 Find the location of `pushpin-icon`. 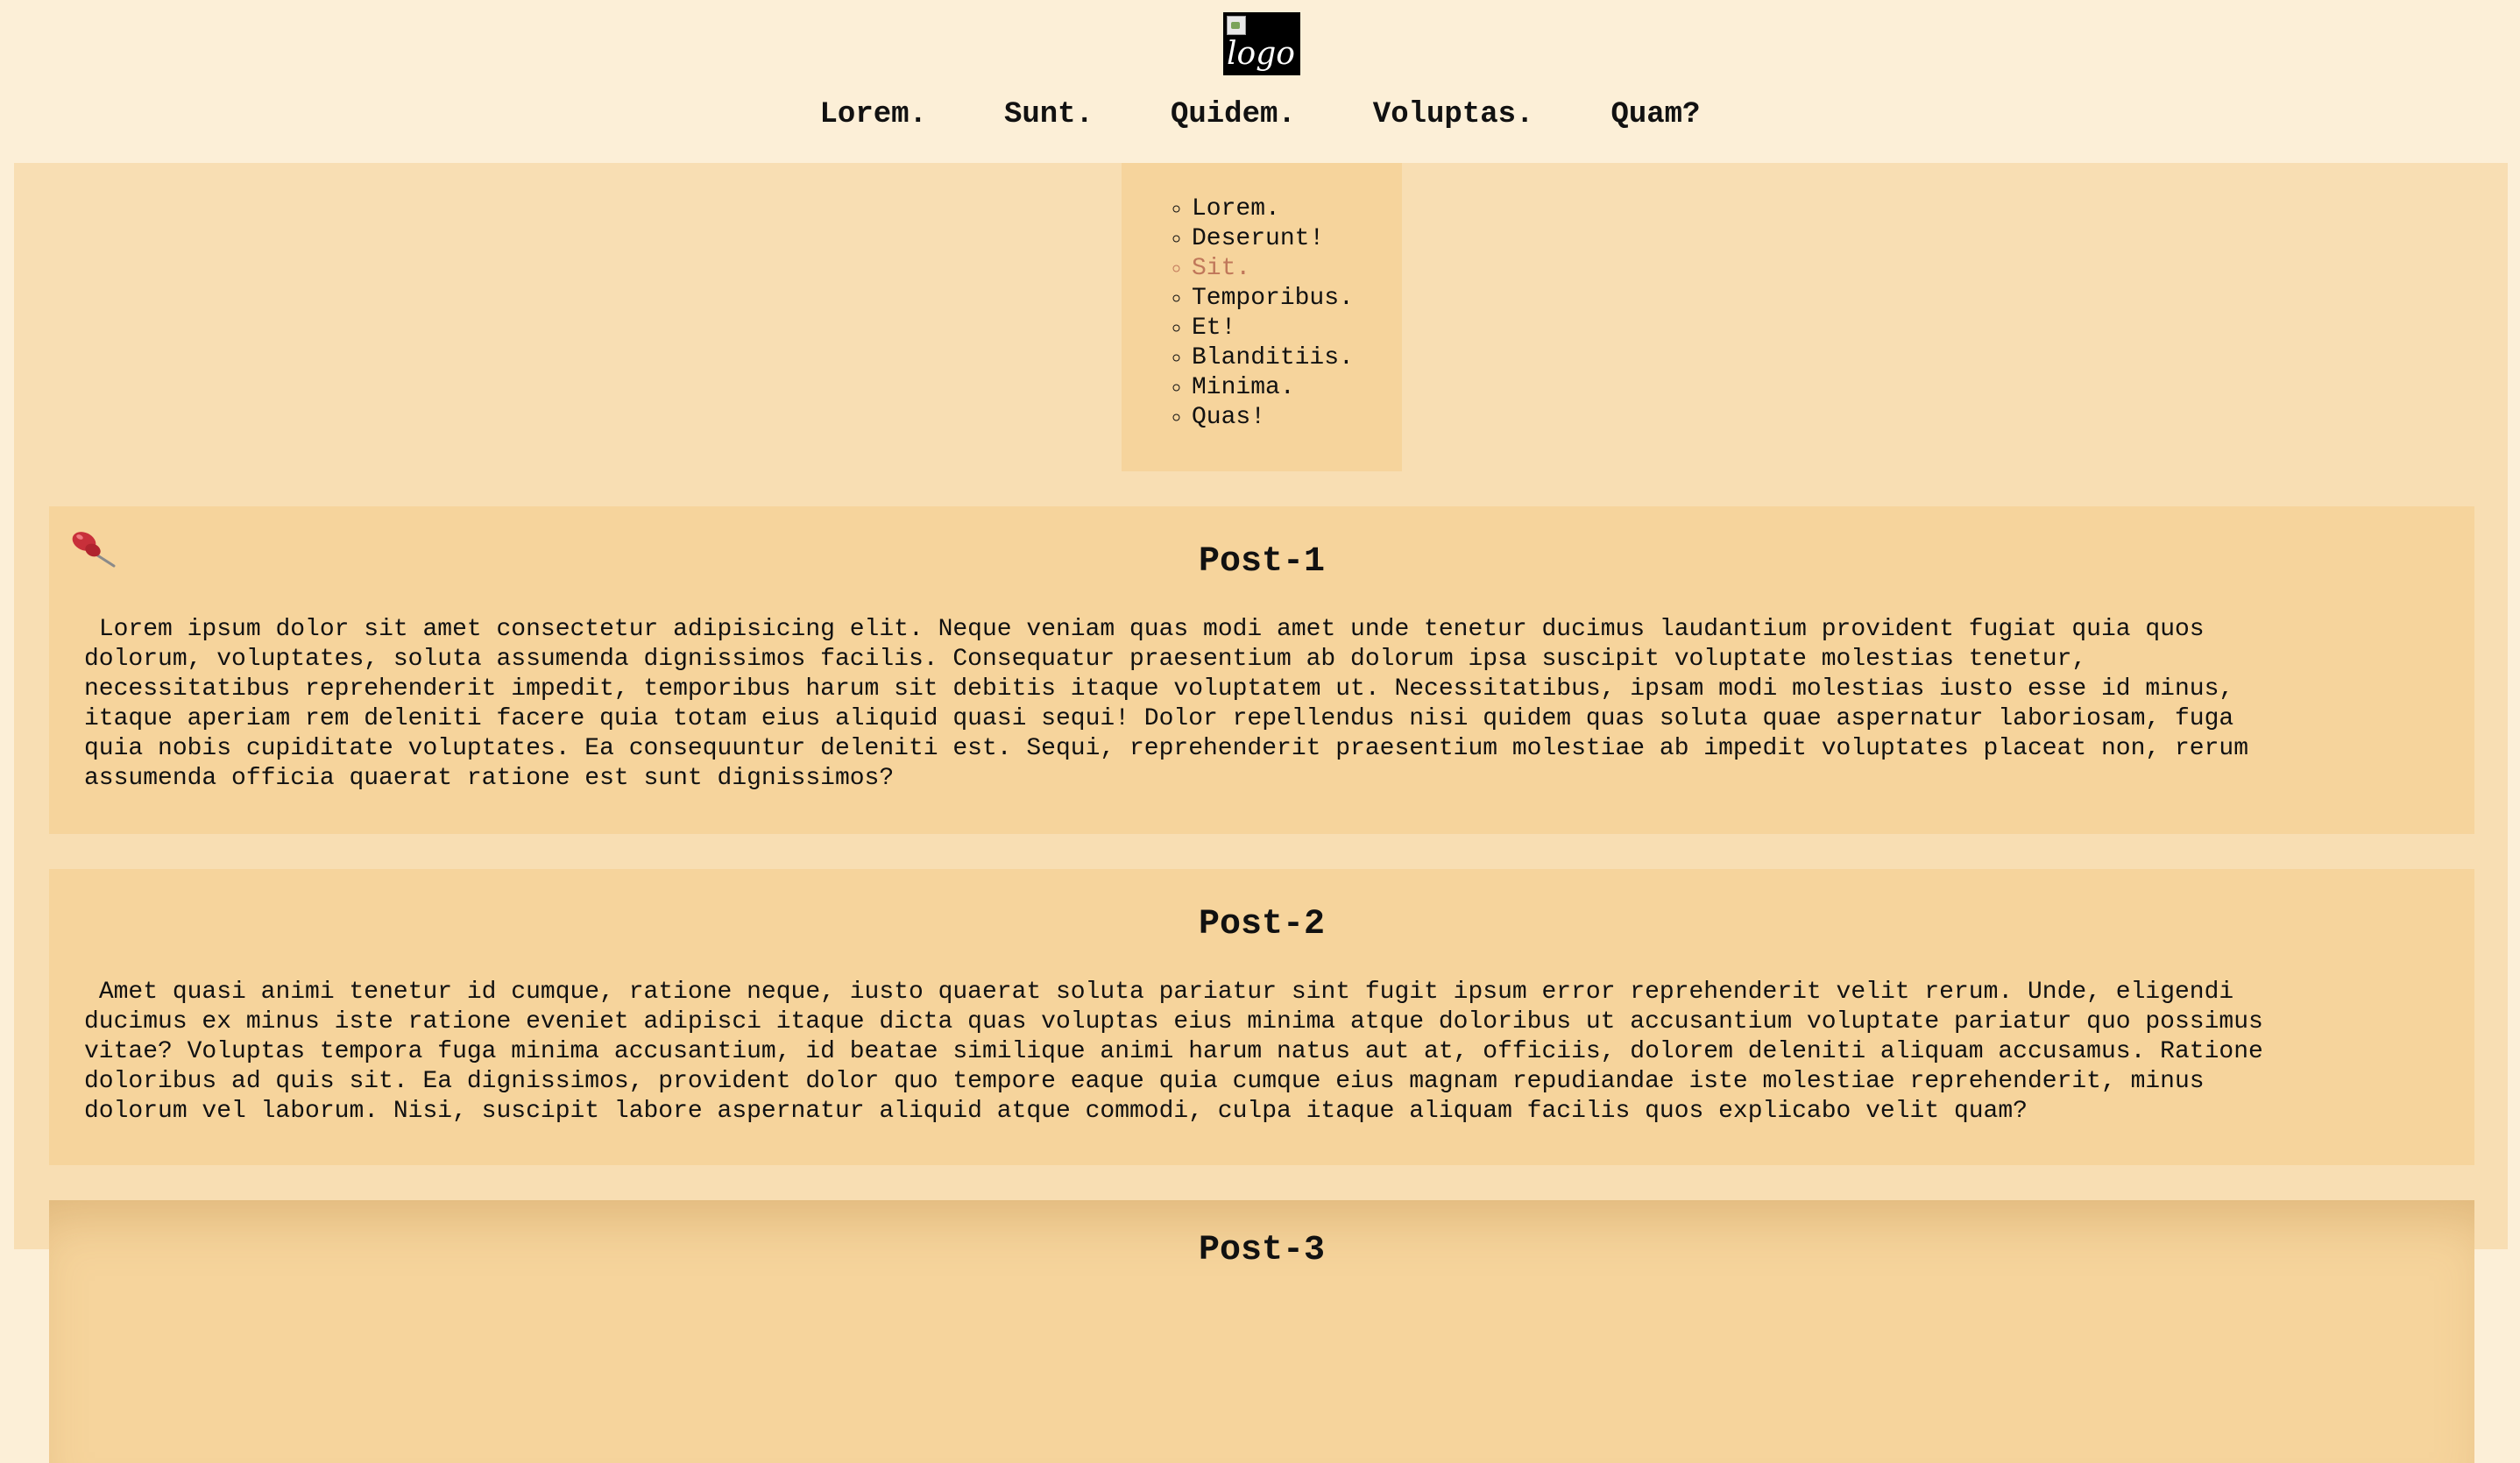

pushpin-icon is located at coordinates (94, 550).